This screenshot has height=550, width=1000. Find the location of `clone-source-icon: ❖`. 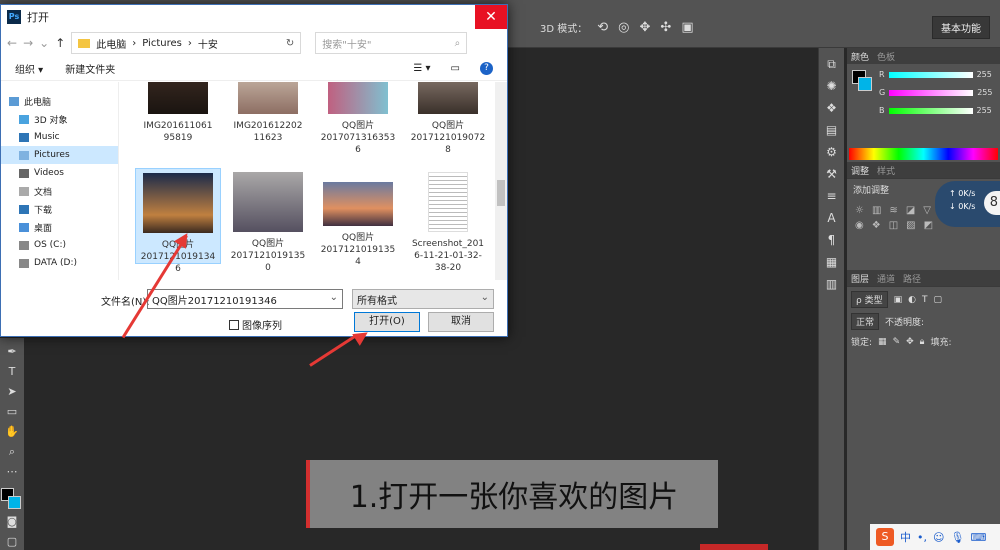

clone-source-icon: ❖ is located at coordinates (831, 108).